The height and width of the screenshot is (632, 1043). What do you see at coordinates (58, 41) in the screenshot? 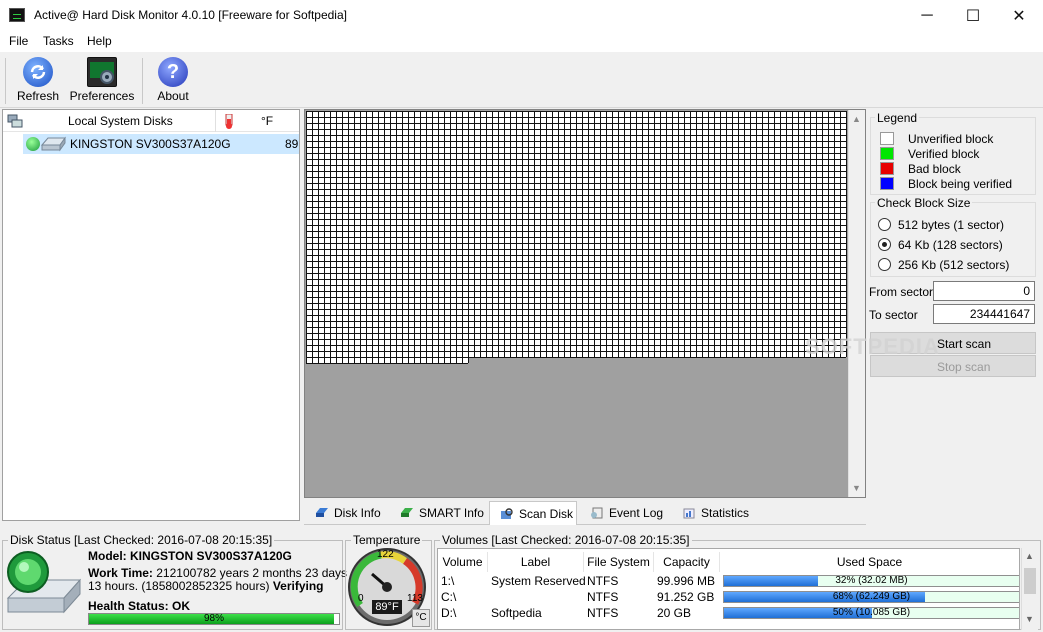
I see `menu-tasks: Tasks` at bounding box center [58, 41].